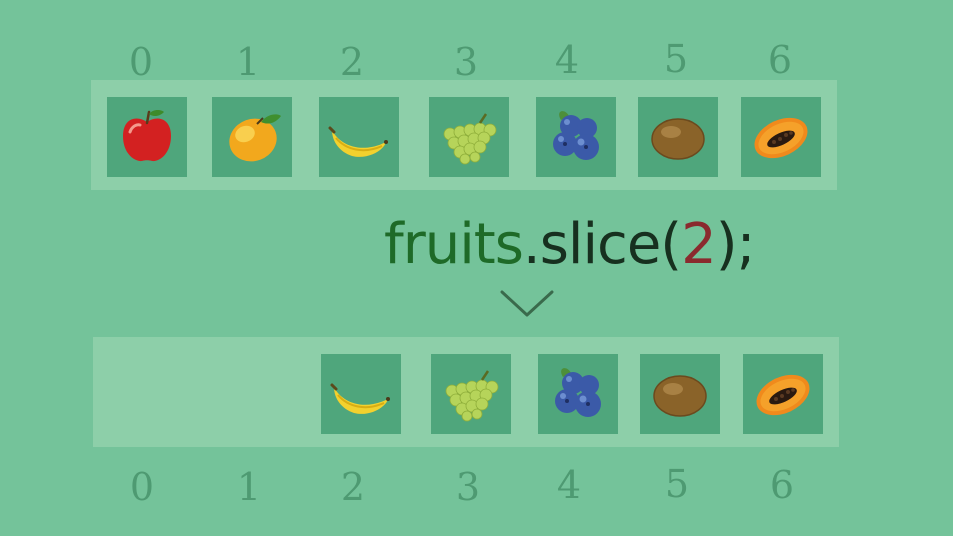 The image size is (953, 536). I want to click on bottom-index-3: 3, so click(468, 487).